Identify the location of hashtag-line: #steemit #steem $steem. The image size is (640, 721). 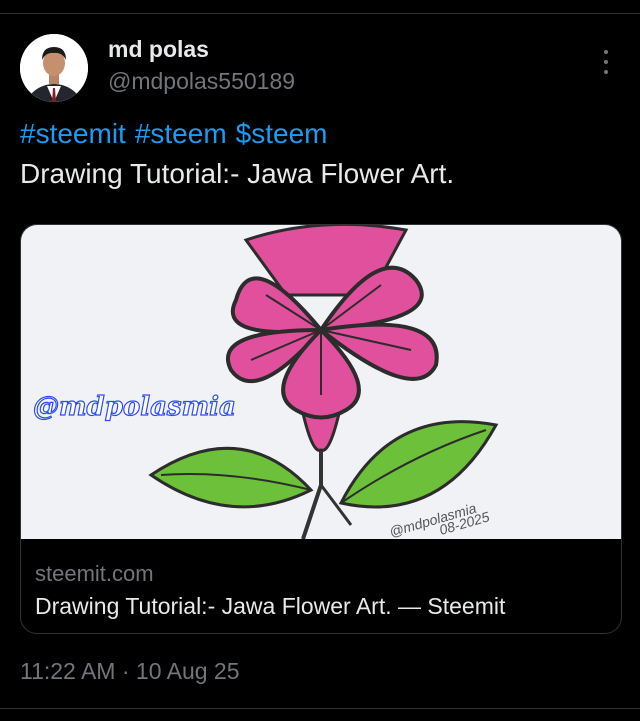
(178, 134).